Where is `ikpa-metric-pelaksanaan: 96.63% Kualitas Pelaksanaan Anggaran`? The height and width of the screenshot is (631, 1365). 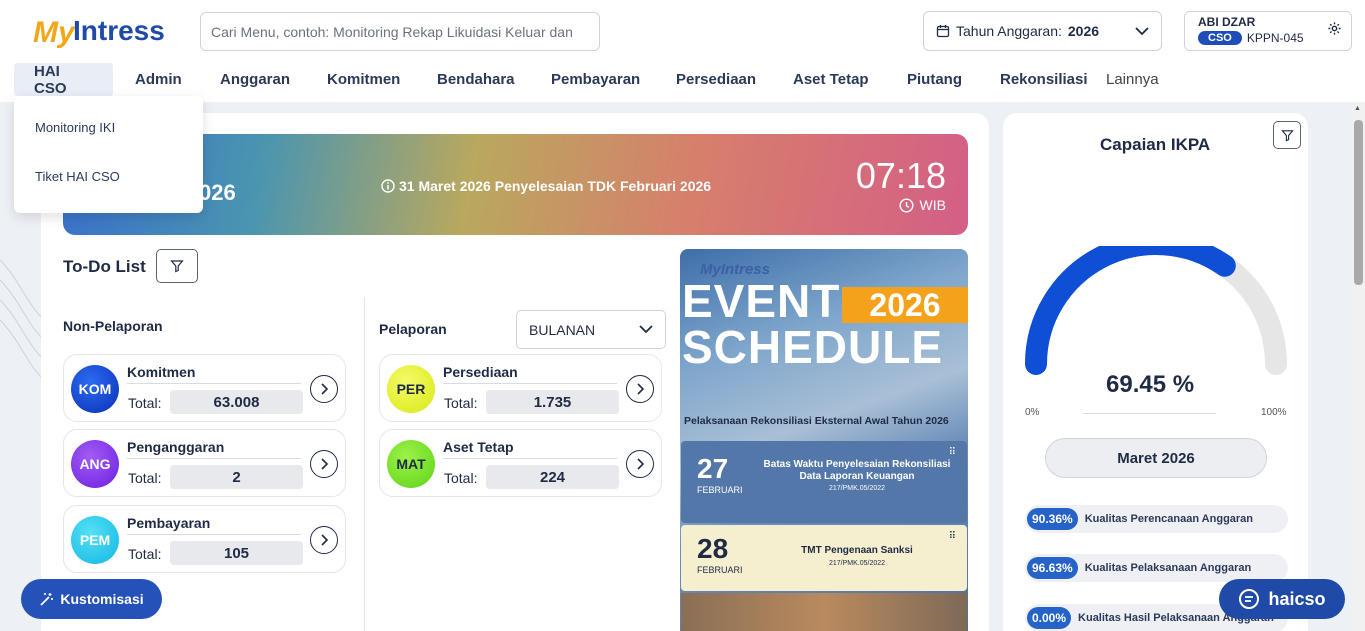 ikpa-metric-pelaksanaan: 96.63% Kualitas Pelaksanaan Anggaran is located at coordinates (1156, 568).